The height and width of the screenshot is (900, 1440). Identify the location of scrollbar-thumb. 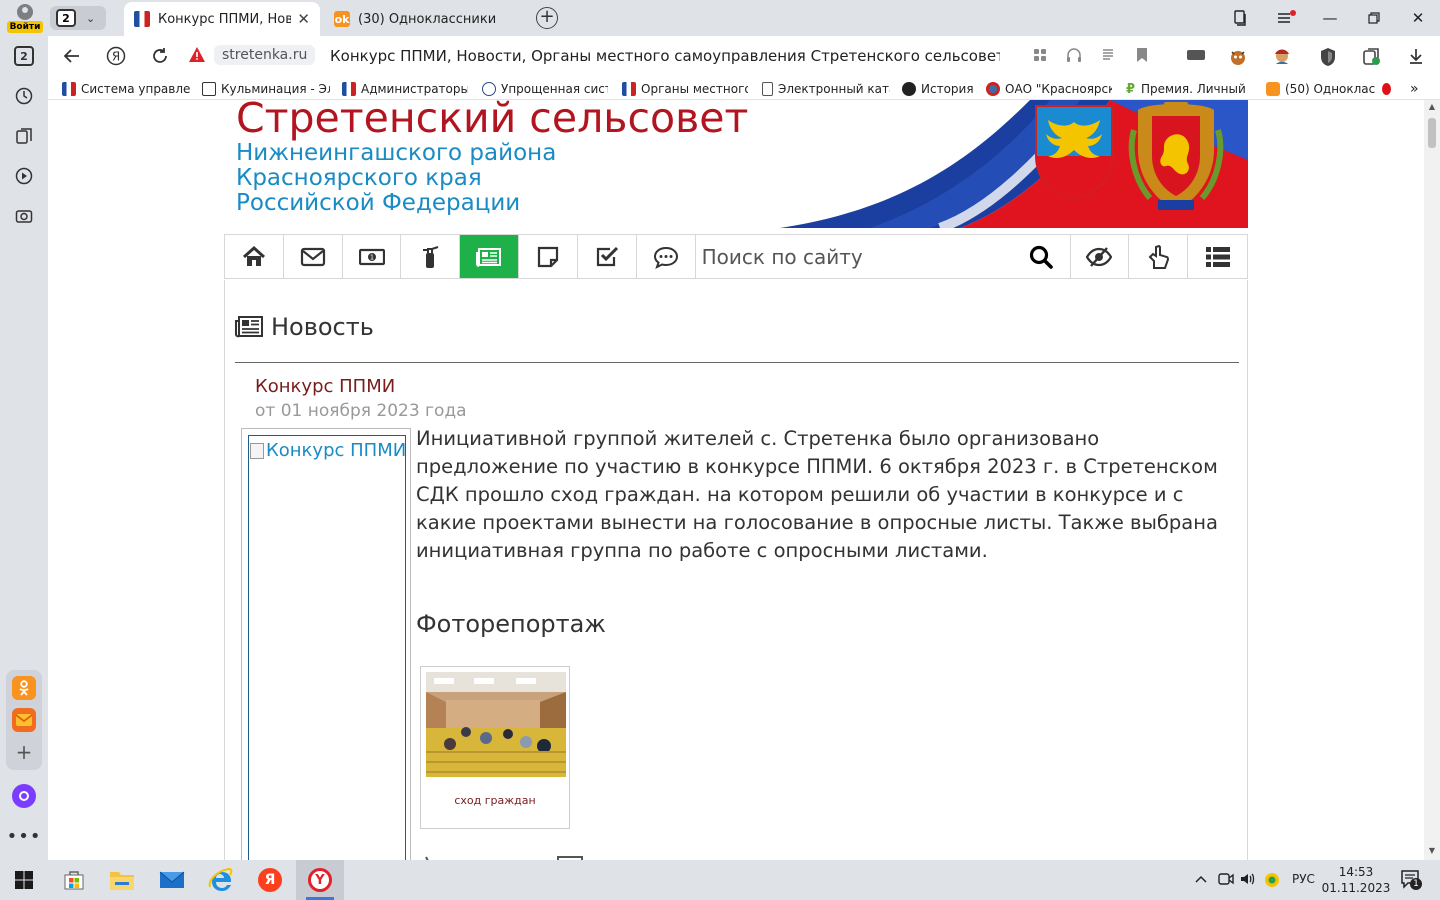
(1432, 133).